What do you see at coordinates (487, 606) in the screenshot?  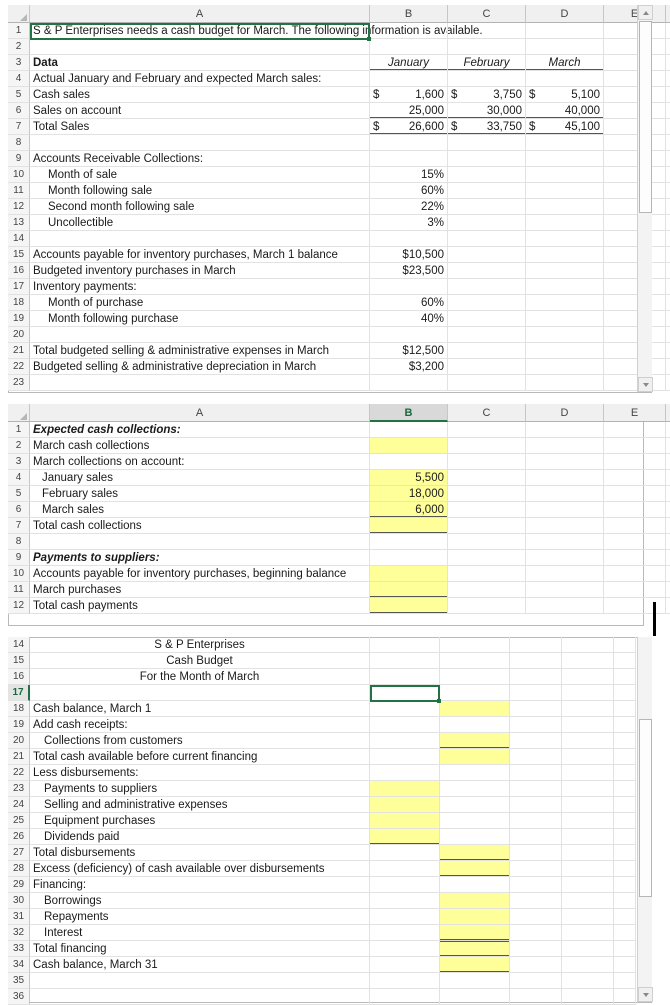 I see `cell-C12` at bounding box center [487, 606].